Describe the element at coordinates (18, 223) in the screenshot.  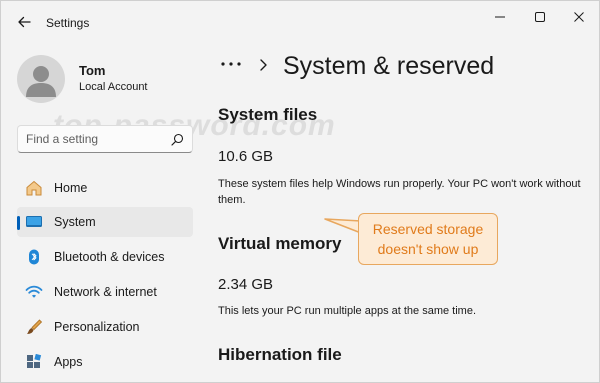
I see `selection-indicator` at that location.